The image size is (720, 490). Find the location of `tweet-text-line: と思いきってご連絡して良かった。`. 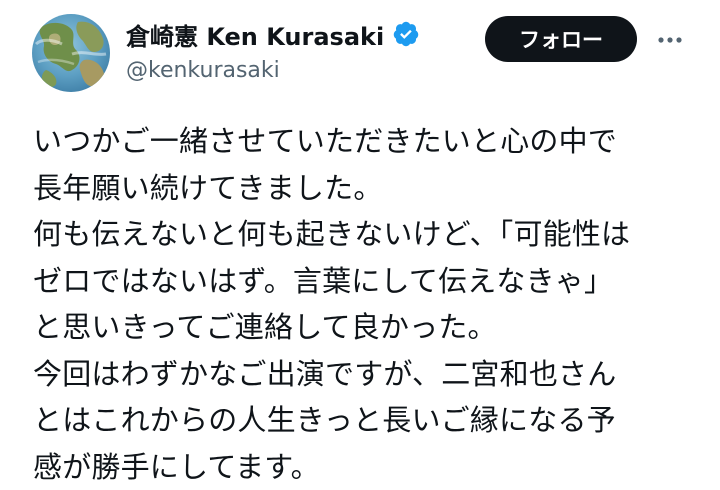

tweet-text-line: と思いきってご連絡して良かった。 is located at coordinates (265, 327).